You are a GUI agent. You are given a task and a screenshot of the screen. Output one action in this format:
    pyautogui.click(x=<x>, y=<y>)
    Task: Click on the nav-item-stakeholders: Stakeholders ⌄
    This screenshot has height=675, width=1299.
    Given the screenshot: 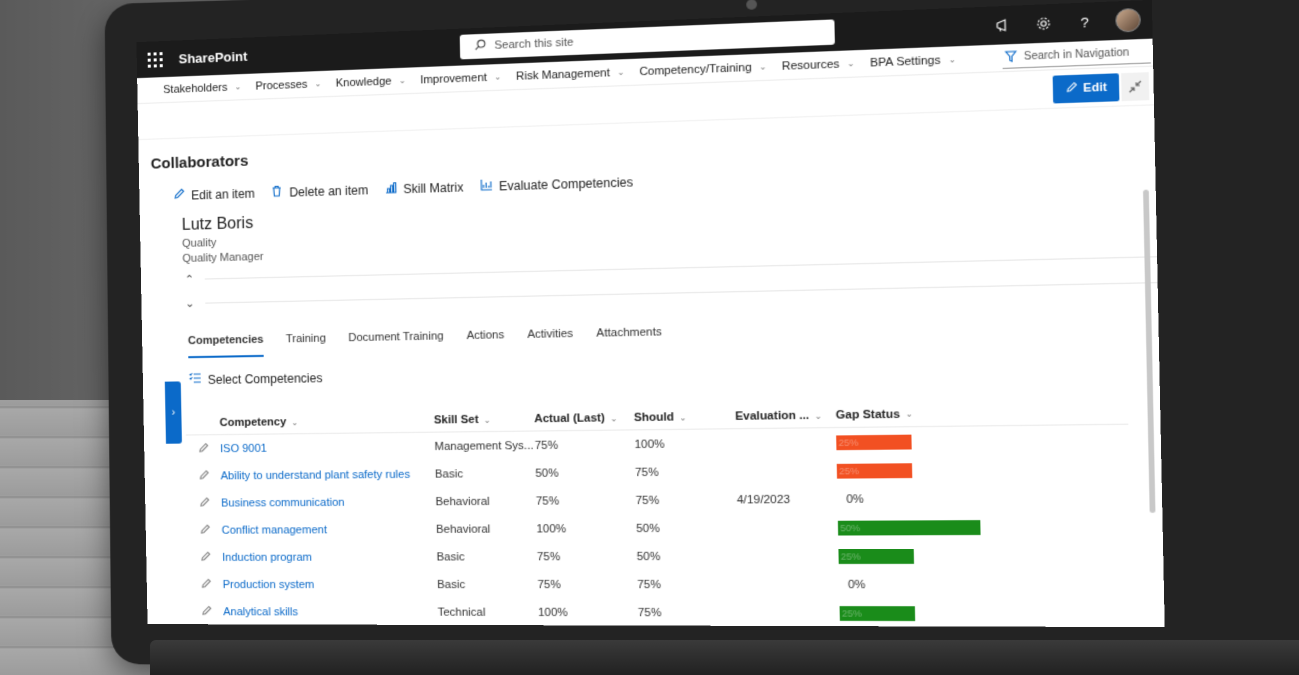 What is the action you would take?
    pyautogui.click(x=202, y=88)
    